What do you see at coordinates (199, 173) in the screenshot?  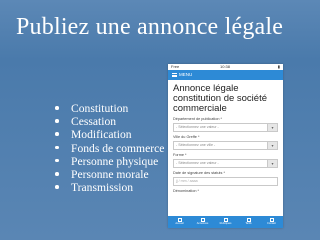 I see `date-label: Date de signature des statuts *` at bounding box center [199, 173].